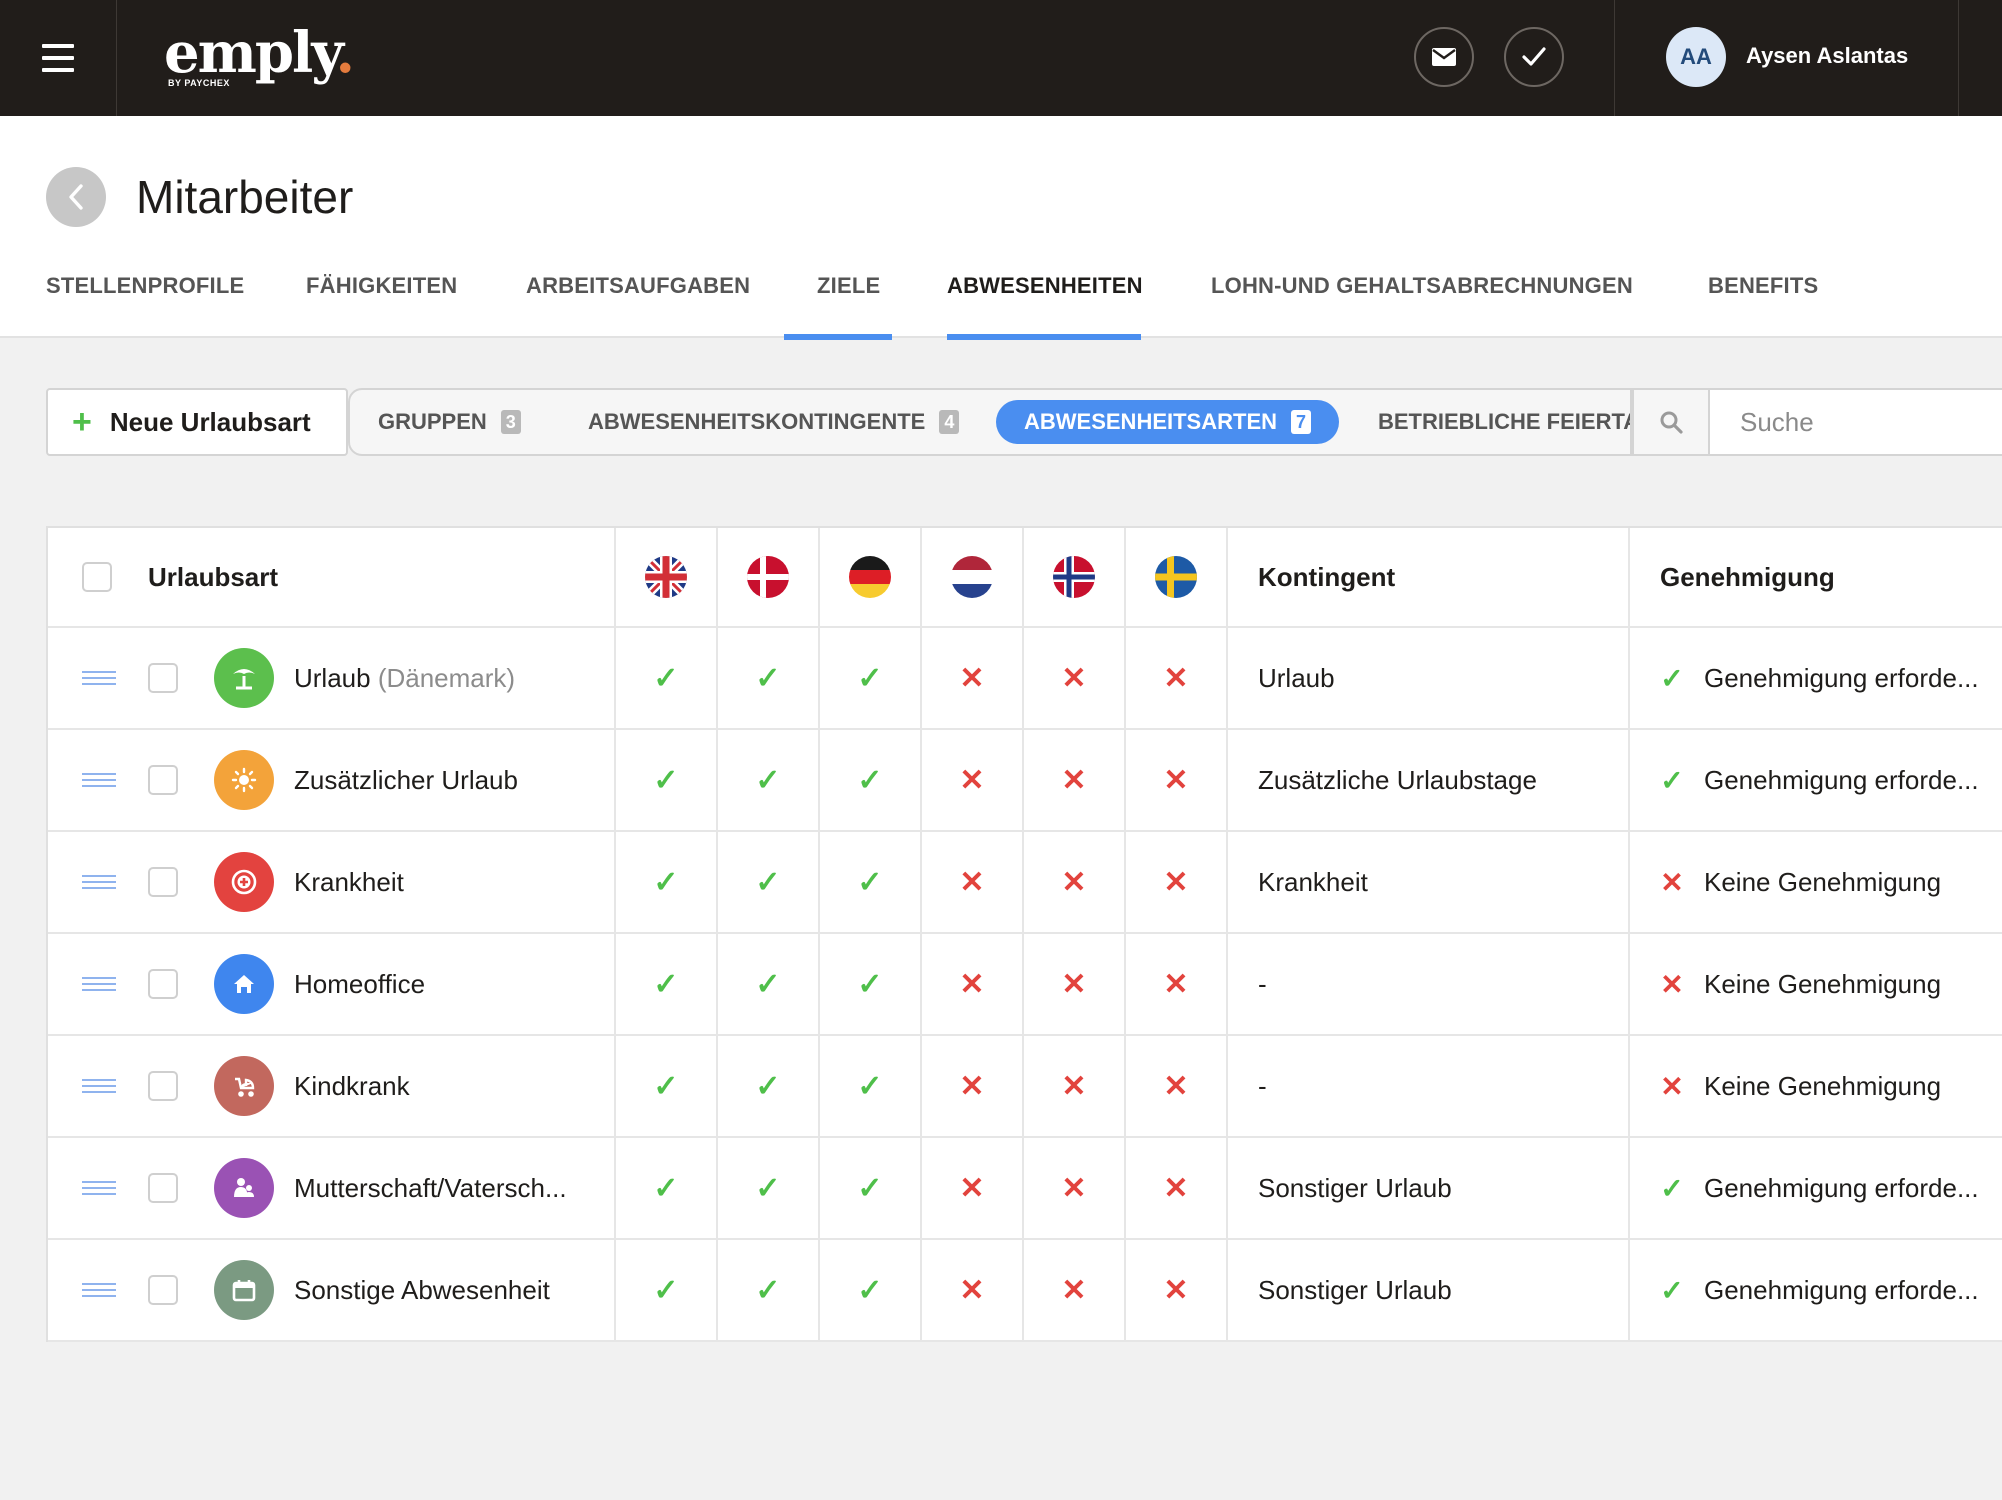 Image resolution: width=2002 pixels, height=1500 pixels. I want to click on tab-abwesenheiten: ABWESENHEITEN, so click(1045, 303).